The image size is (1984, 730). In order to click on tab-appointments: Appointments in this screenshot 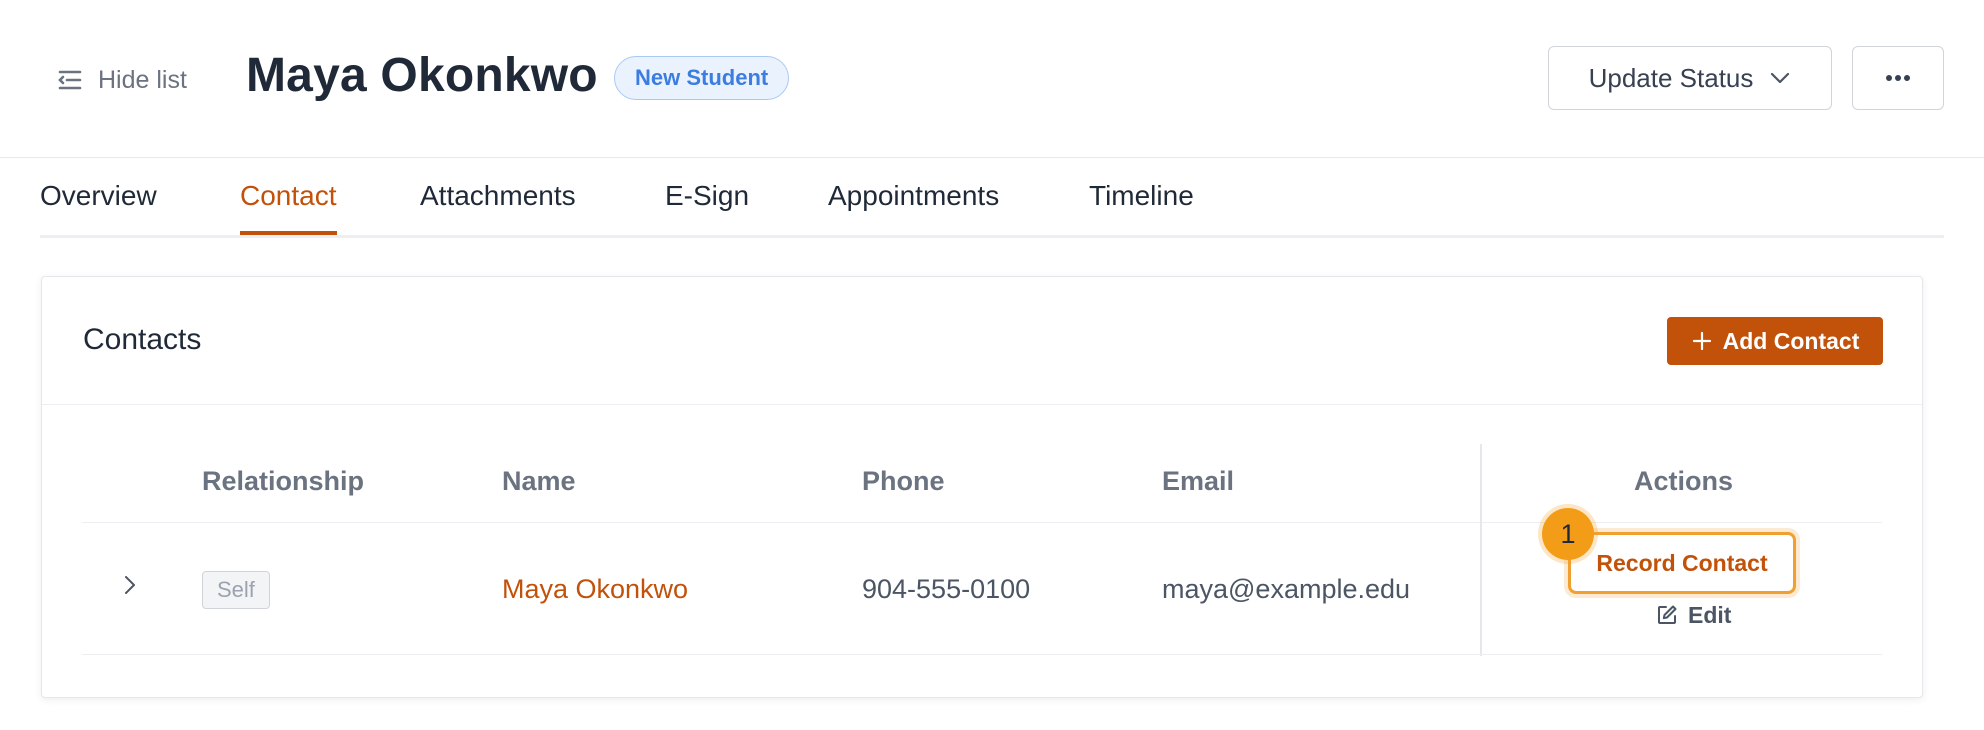, I will do `click(913, 207)`.